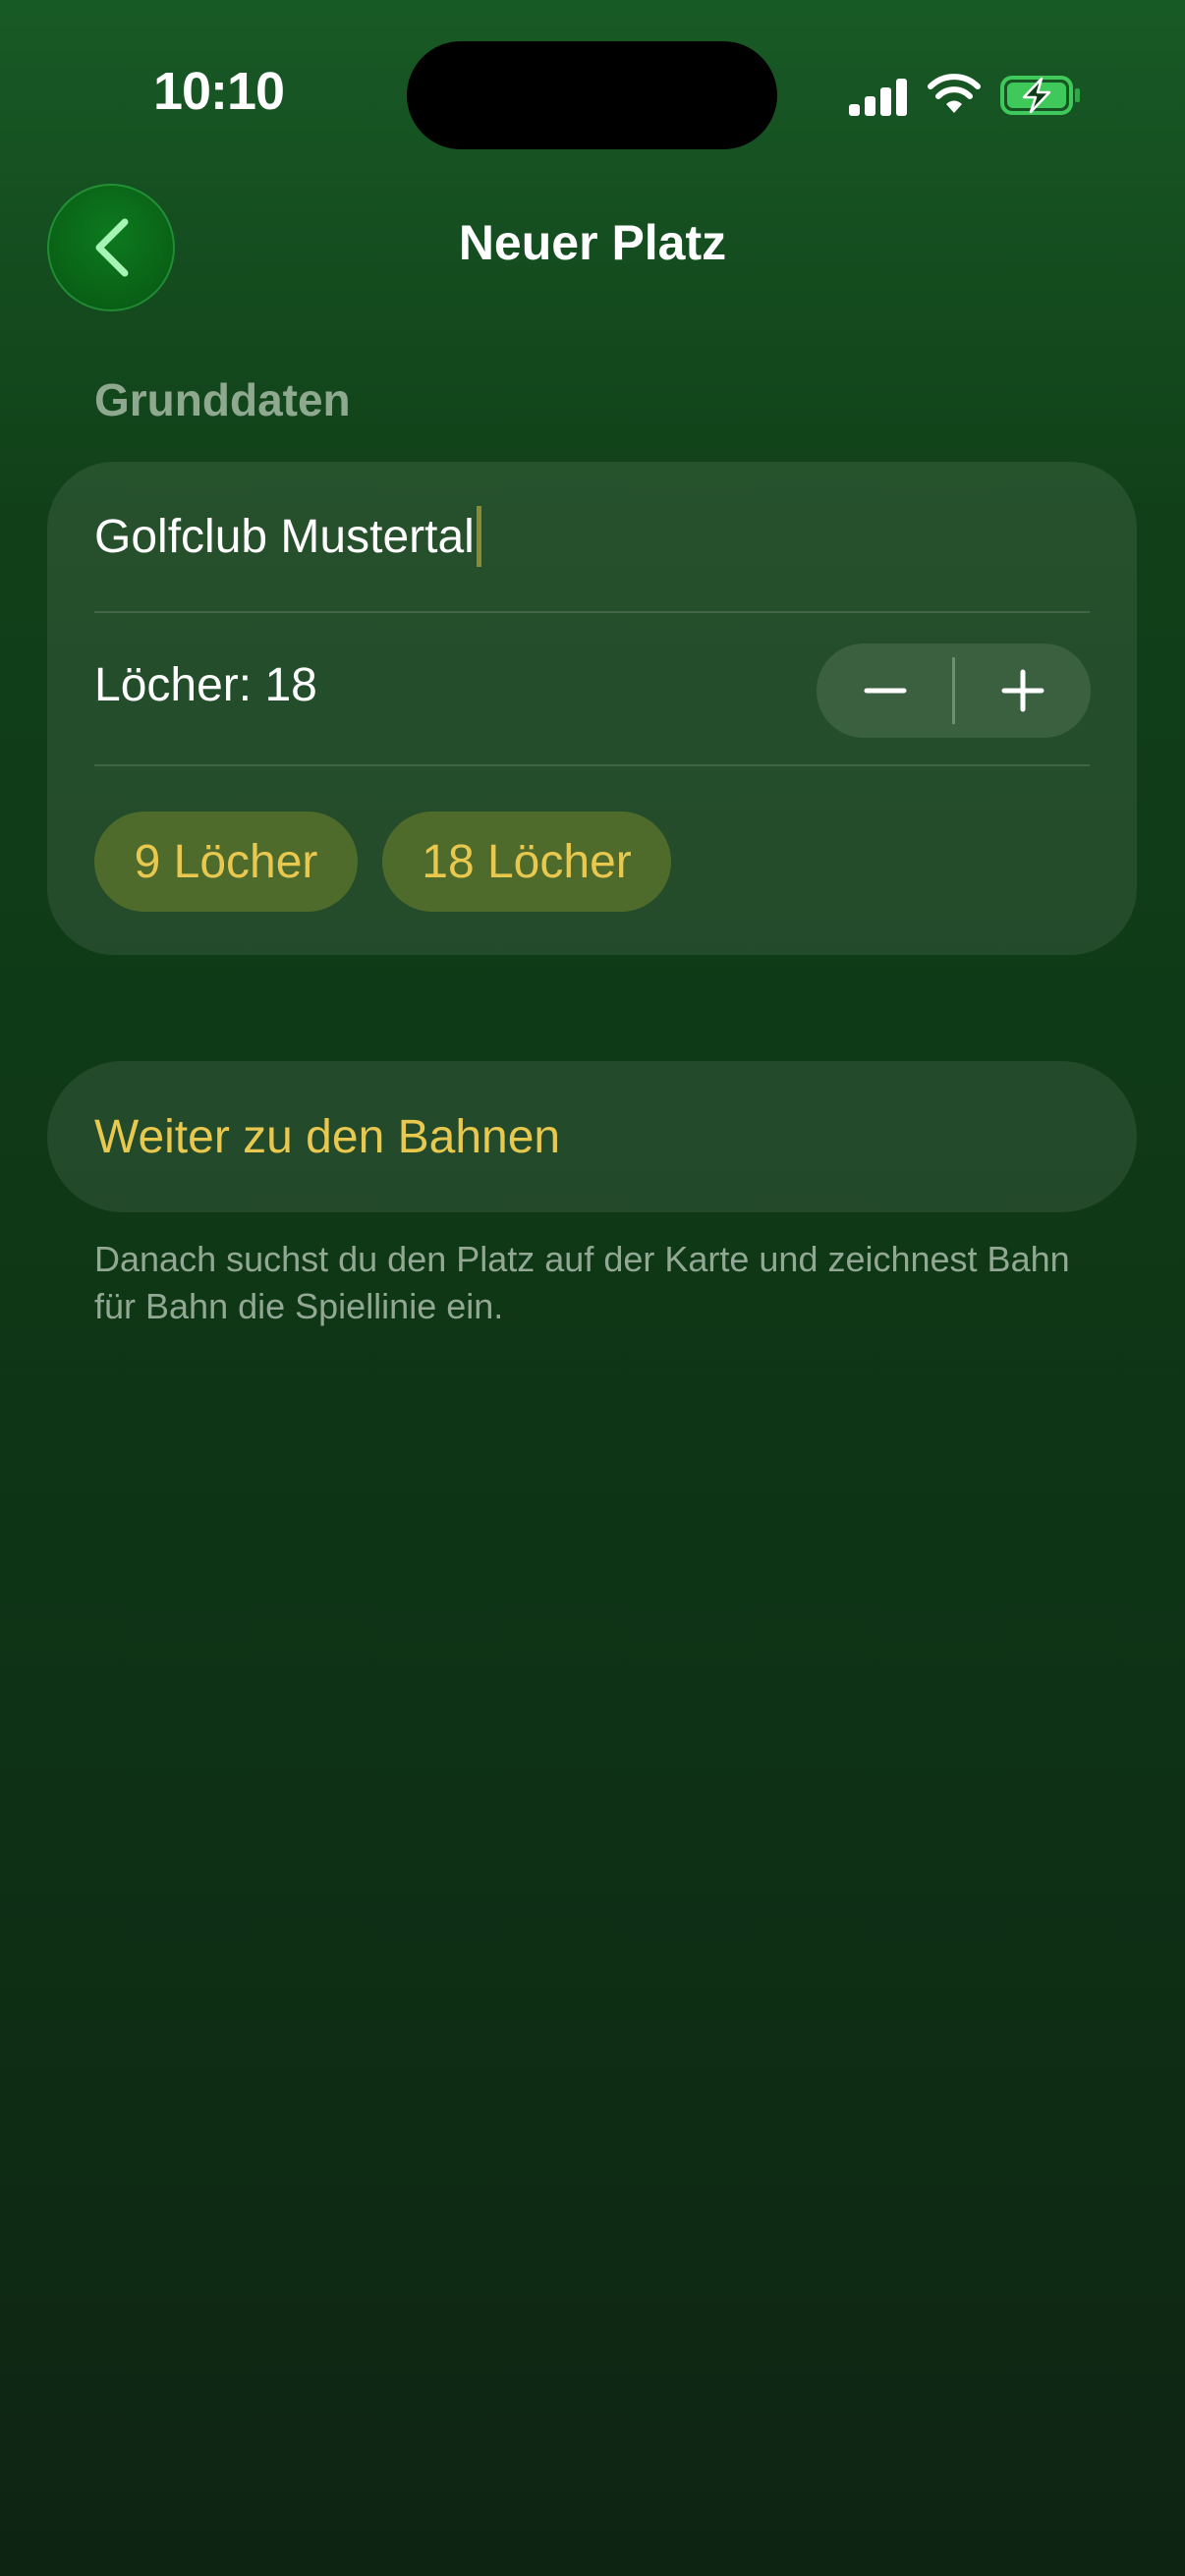  What do you see at coordinates (327, 1136) in the screenshot?
I see `continue-button-label: Weiter zu den Bahnen` at bounding box center [327, 1136].